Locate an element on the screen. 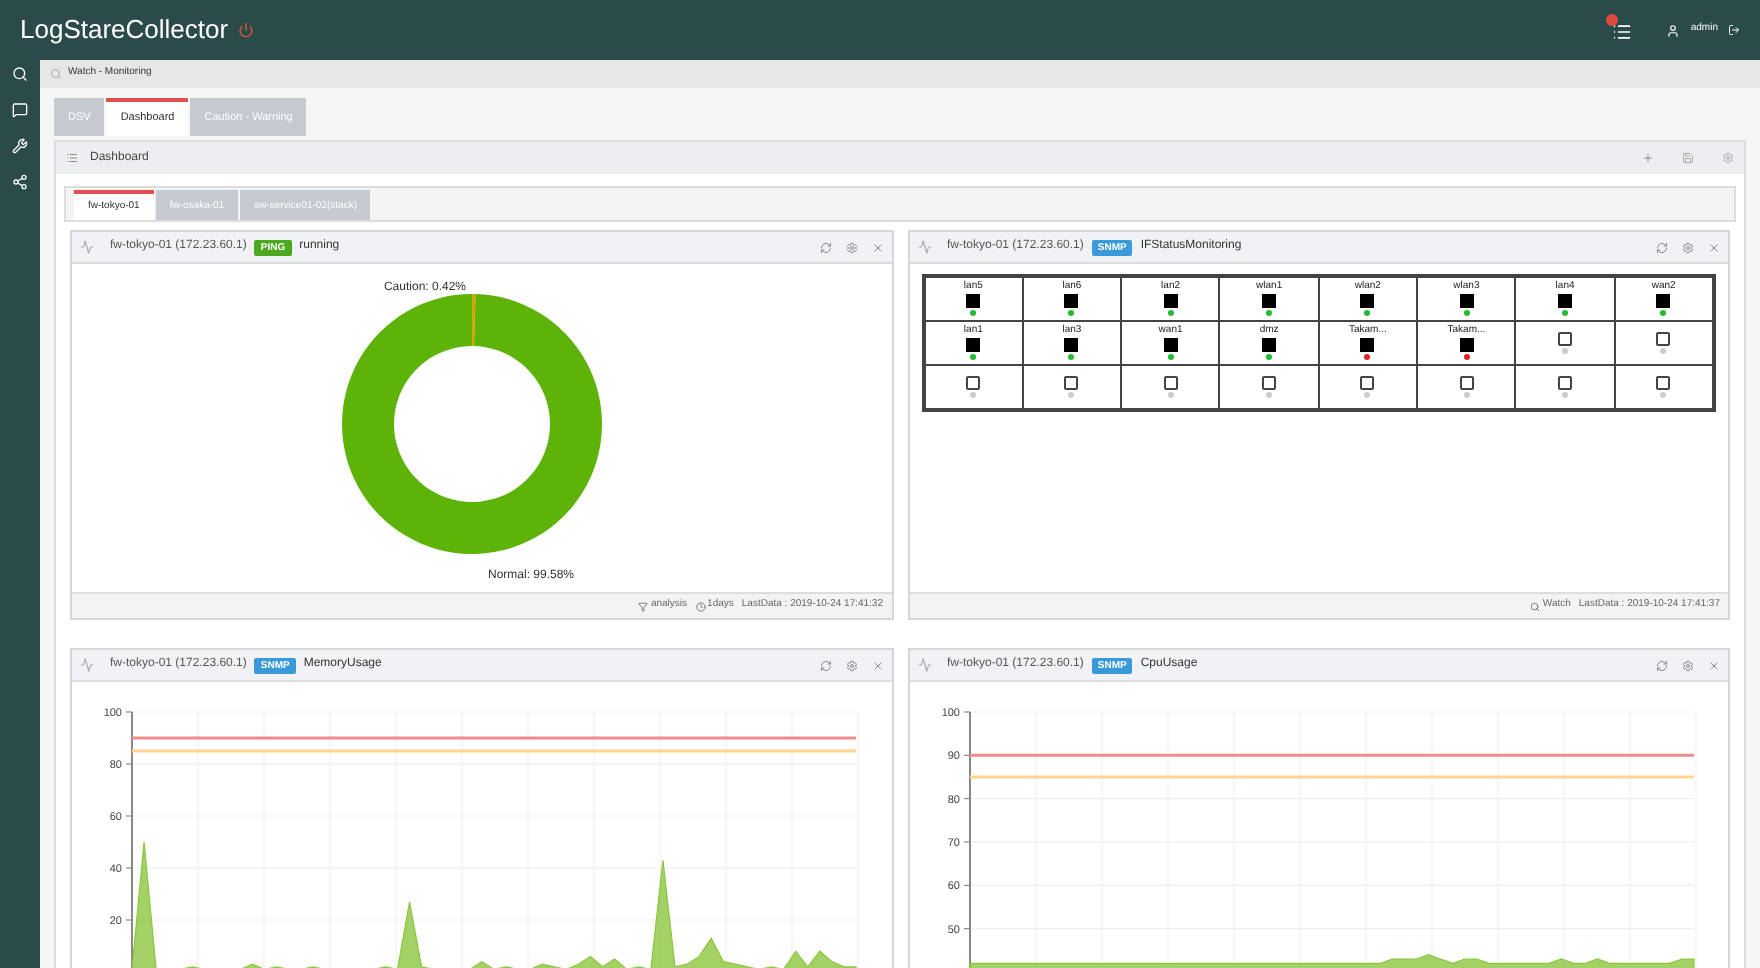  logout-icon is located at coordinates (1734, 30).